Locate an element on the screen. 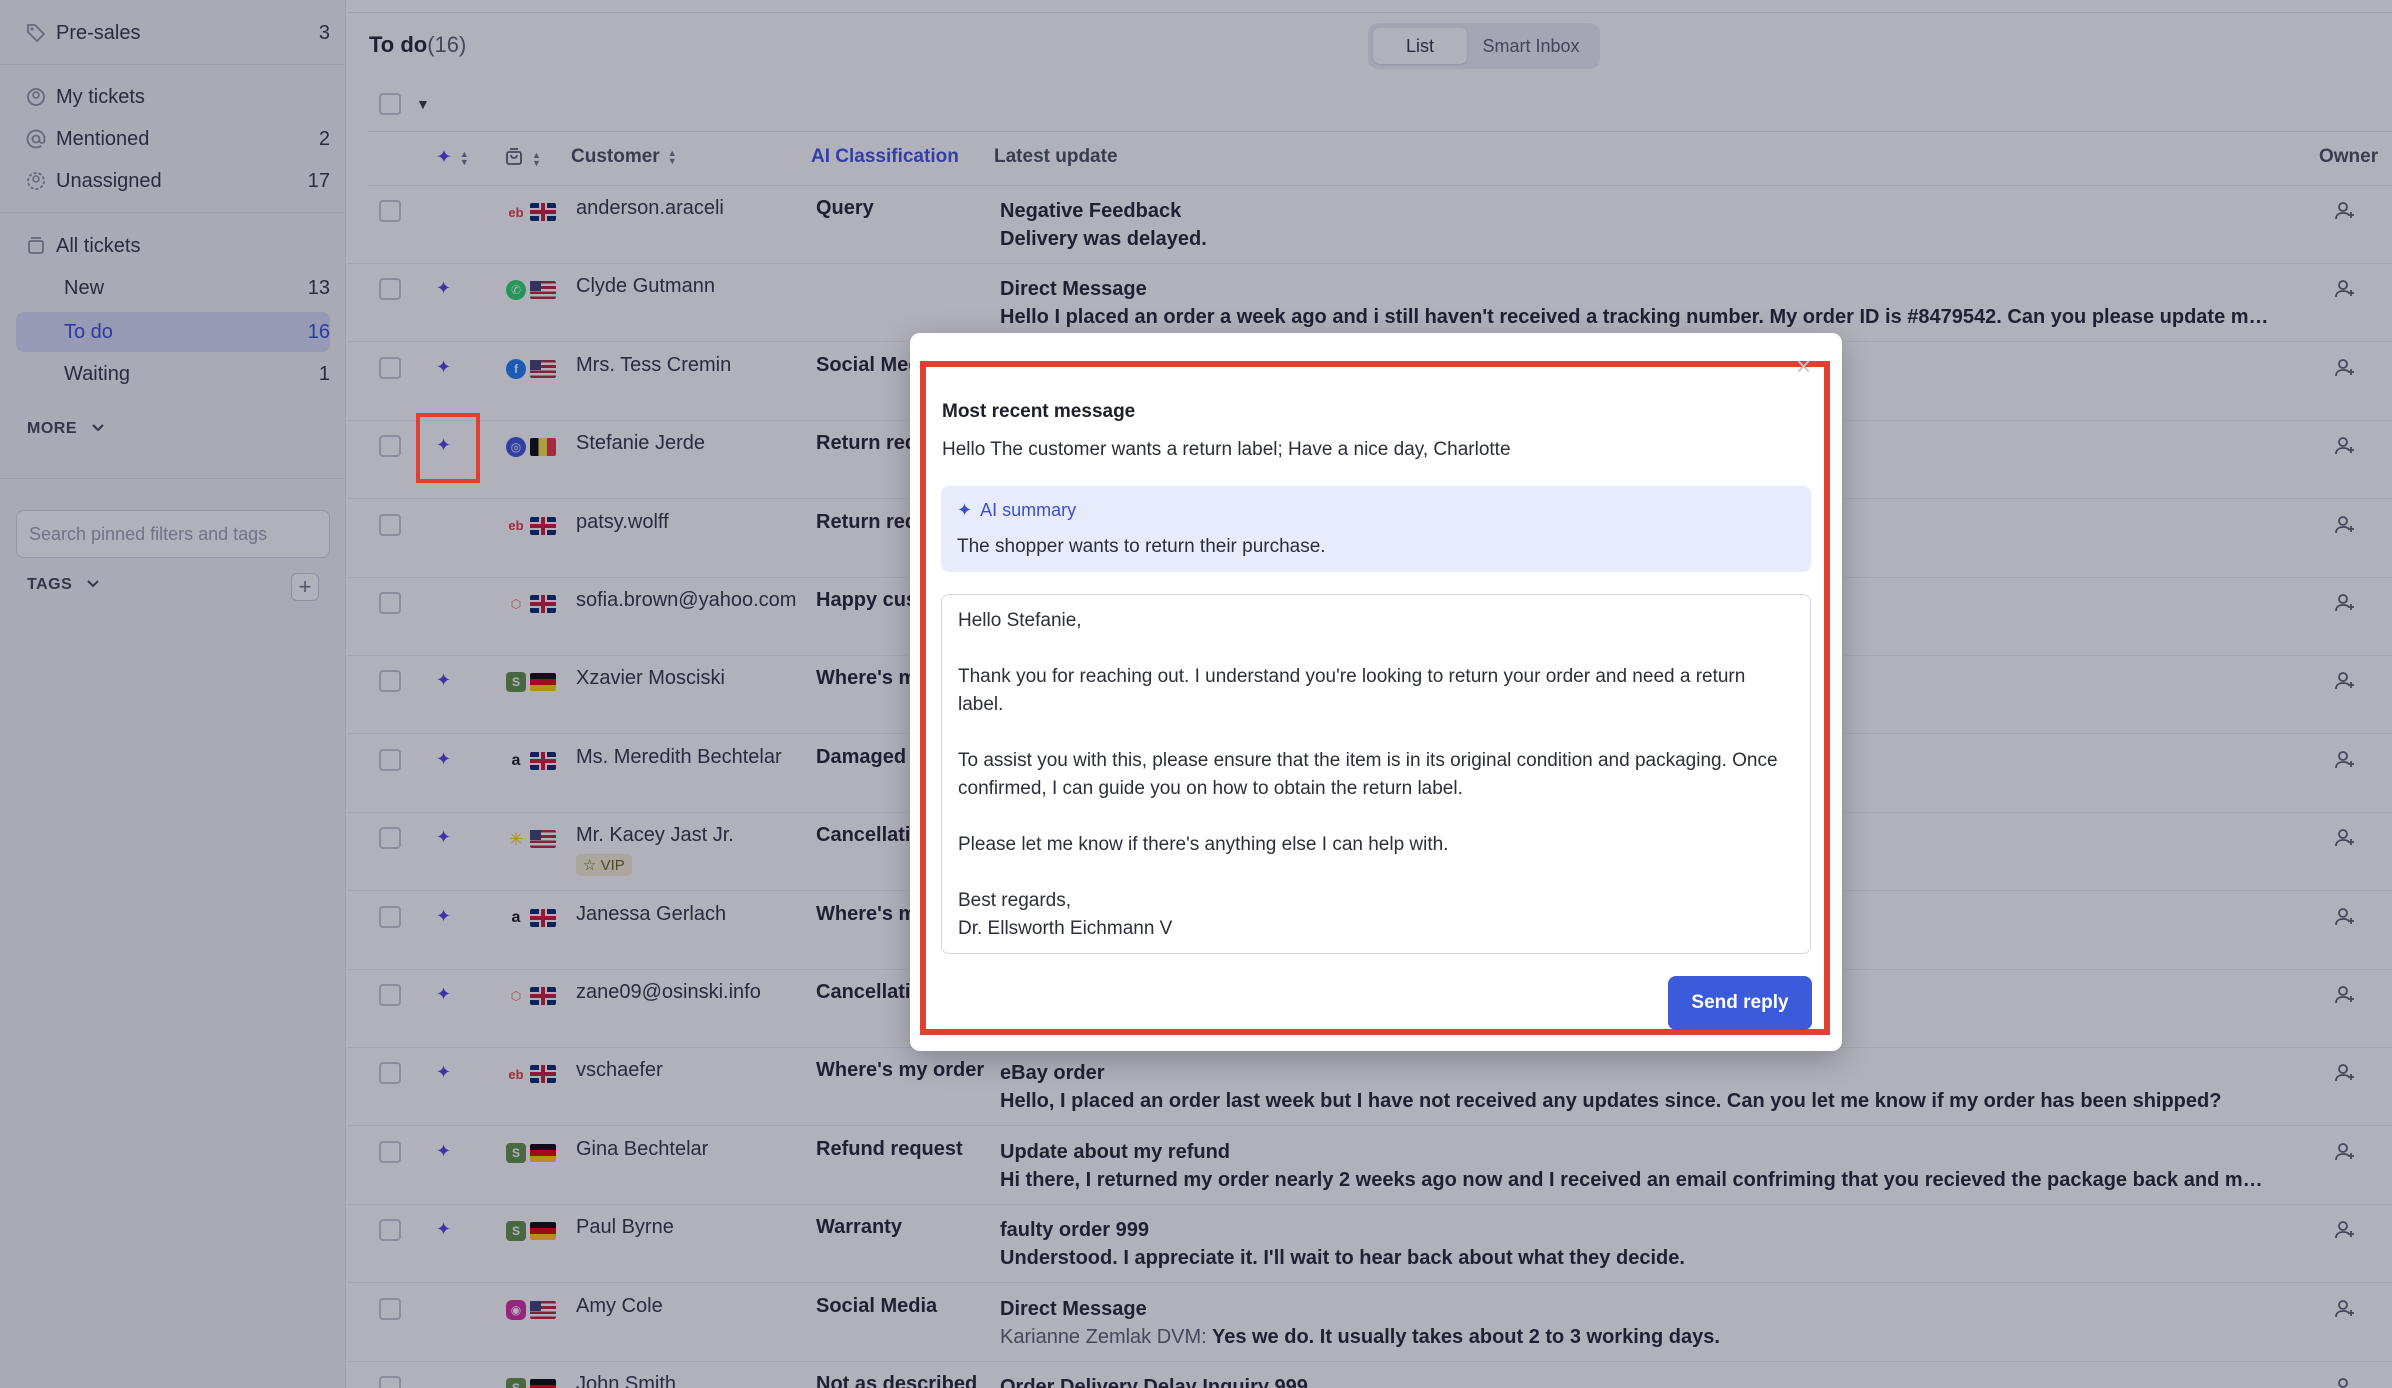 This screenshot has width=2392, height=1388. modal-title: Most recent message is located at coordinates (1039, 411).